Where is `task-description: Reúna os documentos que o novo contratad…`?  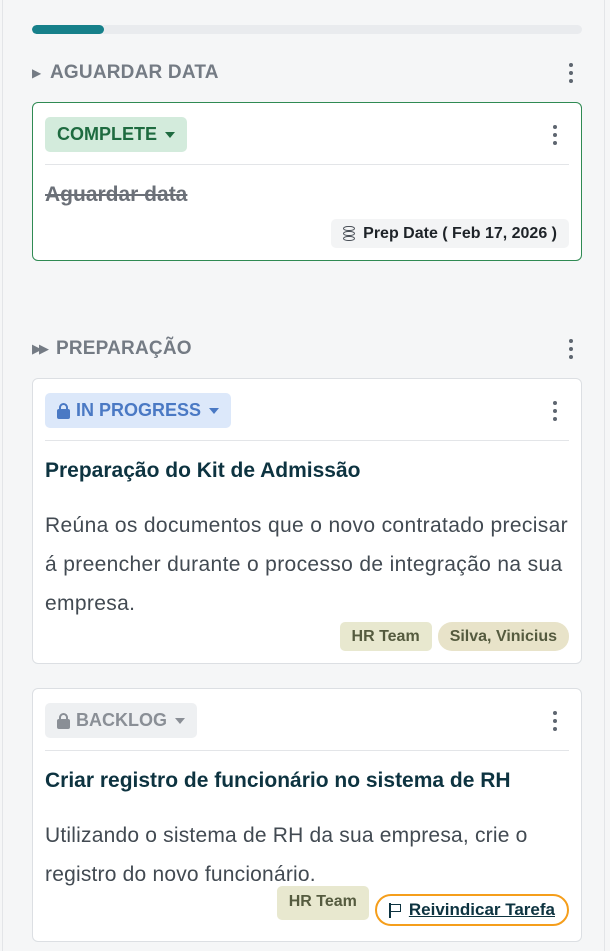 task-description: Reúna os documentos que o novo contratad… is located at coordinates (306, 564).